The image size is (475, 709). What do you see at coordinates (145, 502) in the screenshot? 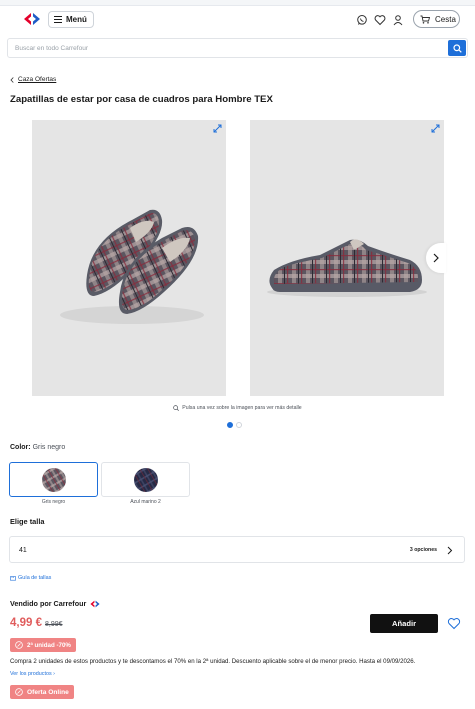
I see `color-option-label: Azul marino 2` at bounding box center [145, 502].